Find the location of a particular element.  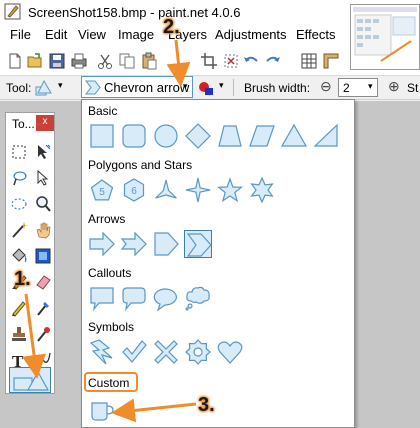

open-file-icon is located at coordinates (35, 61).